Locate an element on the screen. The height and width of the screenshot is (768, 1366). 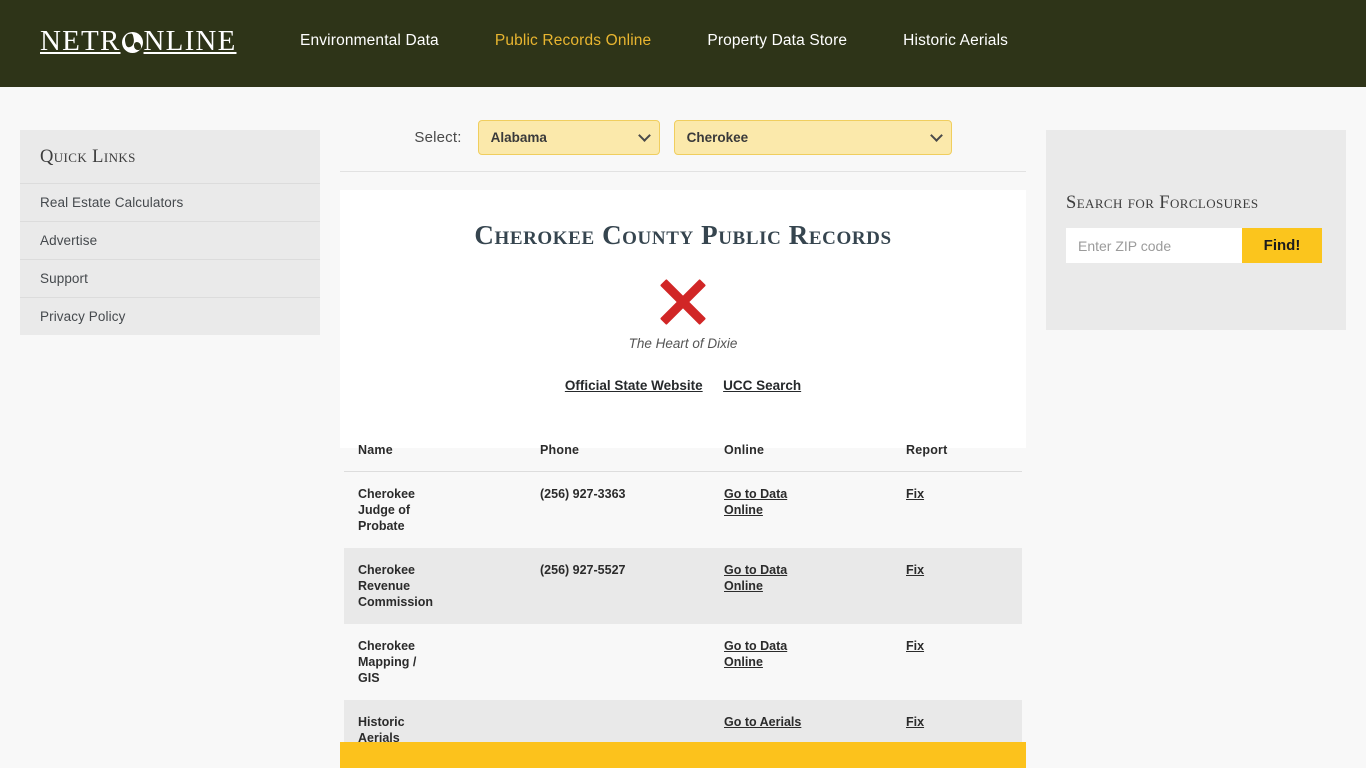
cell-name: Cherokee Mapping / GIS is located at coordinates (435, 662).